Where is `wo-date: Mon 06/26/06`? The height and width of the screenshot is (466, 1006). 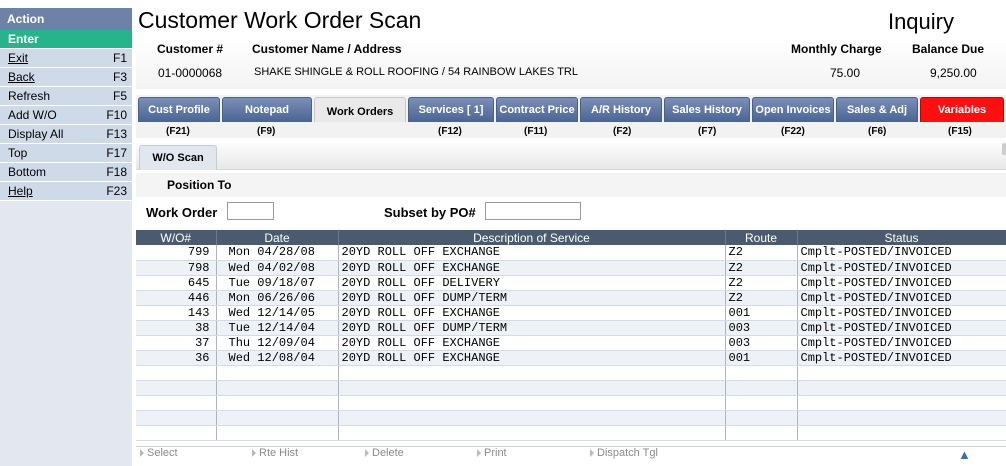 wo-date: Mon 06/26/06 is located at coordinates (277, 298).